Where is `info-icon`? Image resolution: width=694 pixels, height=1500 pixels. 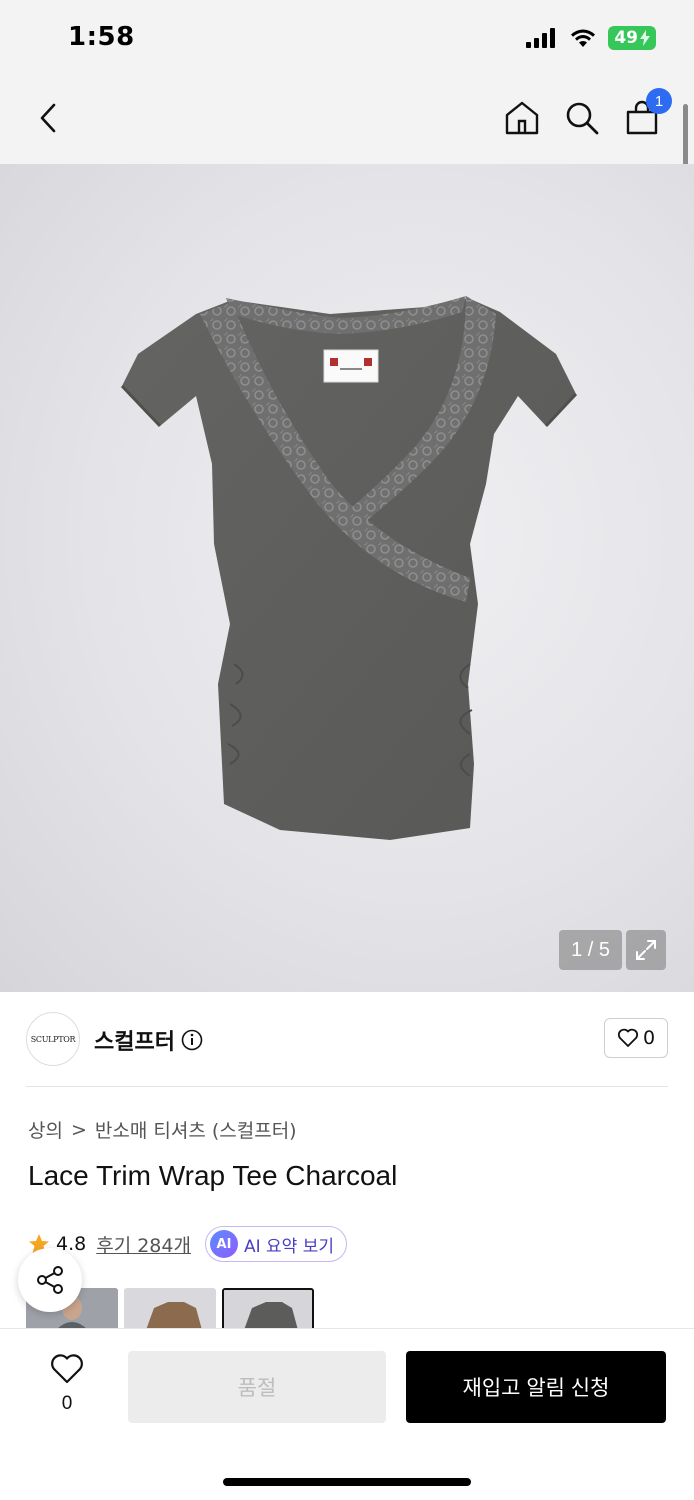 info-icon is located at coordinates (192, 1040).